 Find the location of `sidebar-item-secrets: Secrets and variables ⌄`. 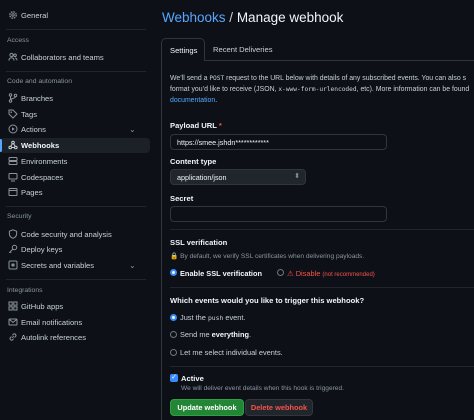

sidebar-item-secrets: Secrets and variables ⌄ is located at coordinates (75, 265).